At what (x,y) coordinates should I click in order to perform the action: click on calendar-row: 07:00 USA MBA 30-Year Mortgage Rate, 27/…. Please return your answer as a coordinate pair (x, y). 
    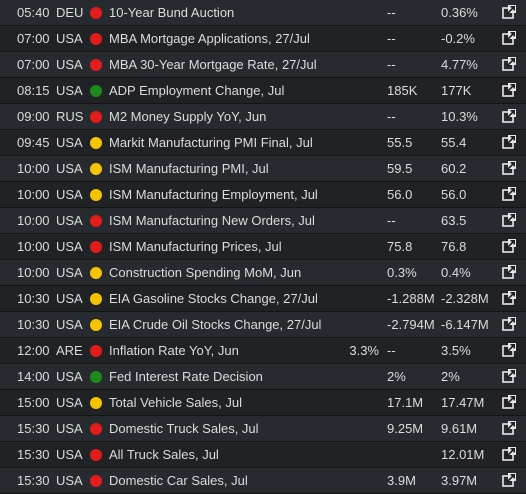
    Looking at the image, I should click on (263, 65).